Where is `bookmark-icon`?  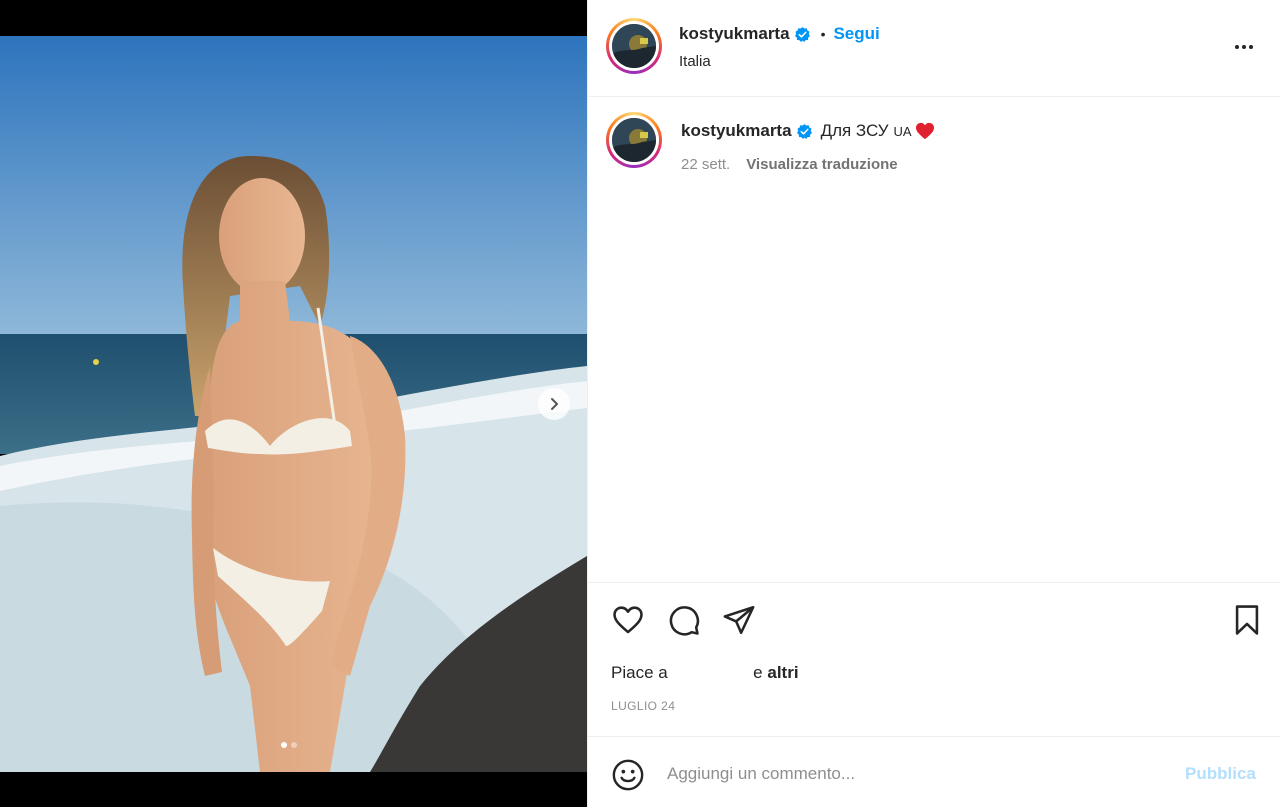
bookmark-icon is located at coordinates (1247, 620).